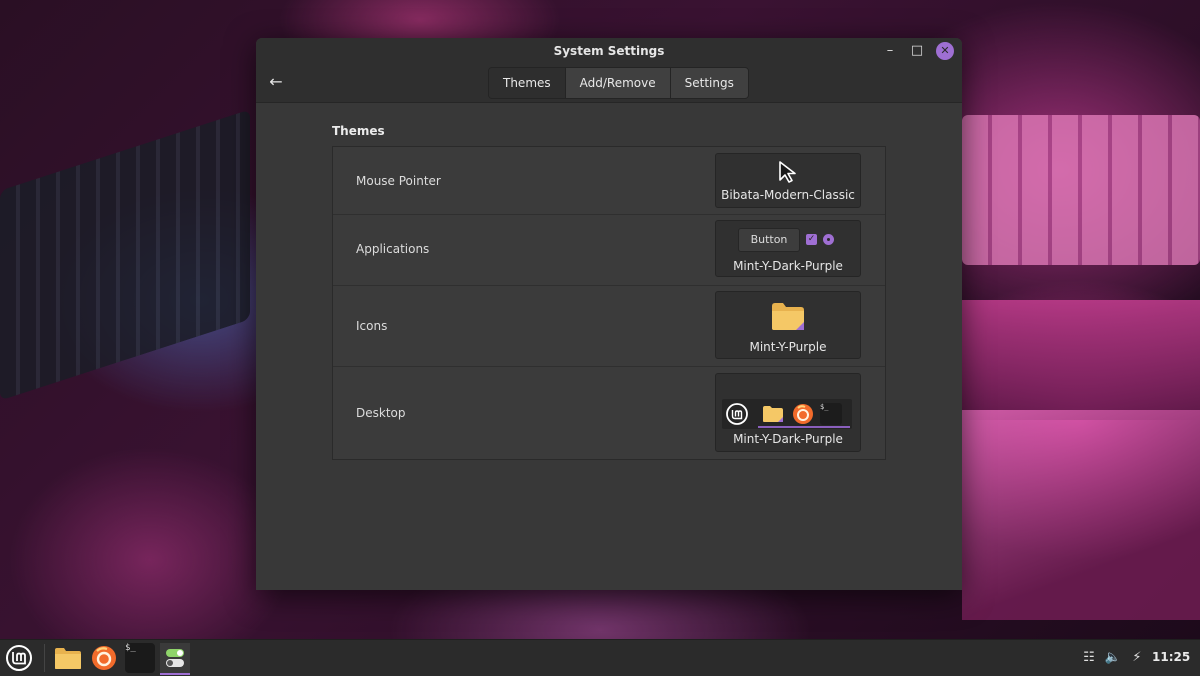  I want to click on back-arrow-icon: ←, so click(276, 82).